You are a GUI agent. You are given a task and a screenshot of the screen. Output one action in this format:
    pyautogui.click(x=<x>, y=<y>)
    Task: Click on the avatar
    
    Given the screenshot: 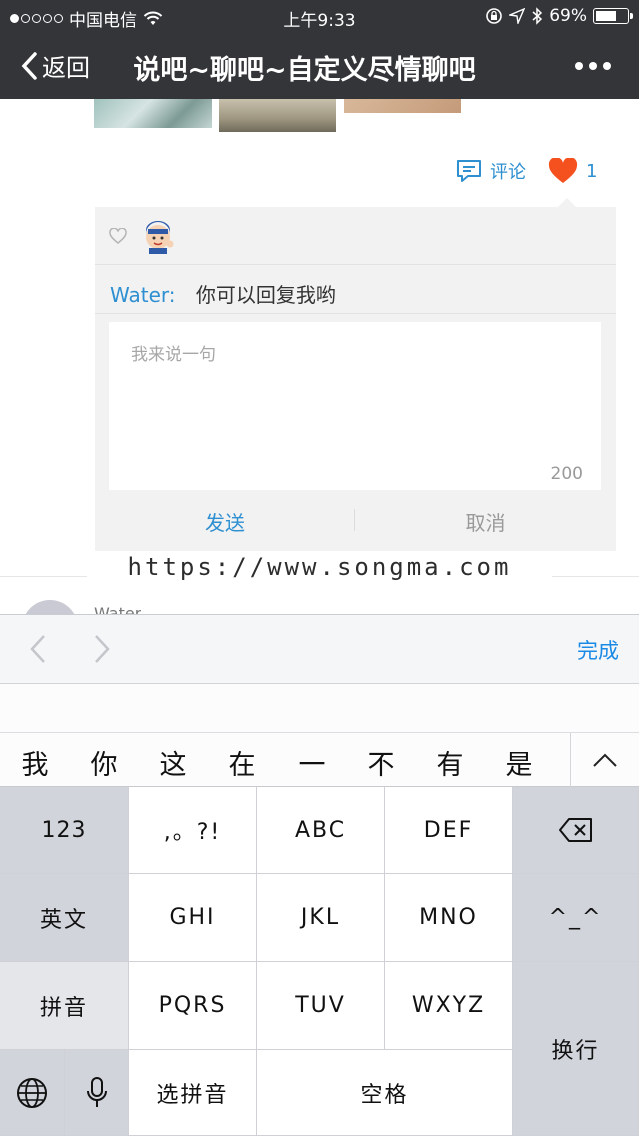 What is the action you would take?
    pyautogui.click(x=158, y=236)
    